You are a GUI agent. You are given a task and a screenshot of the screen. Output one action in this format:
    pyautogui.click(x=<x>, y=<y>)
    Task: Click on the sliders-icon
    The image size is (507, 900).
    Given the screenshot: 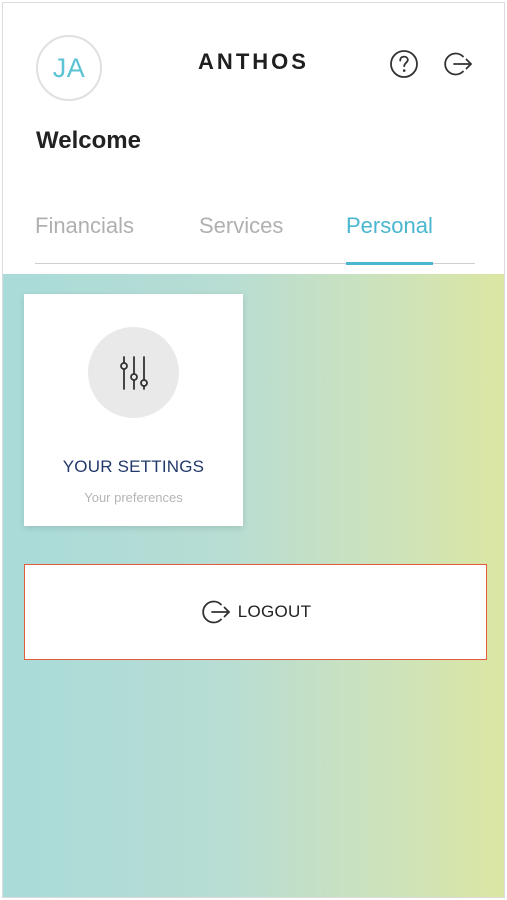 What is the action you would take?
    pyautogui.click(x=133, y=372)
    